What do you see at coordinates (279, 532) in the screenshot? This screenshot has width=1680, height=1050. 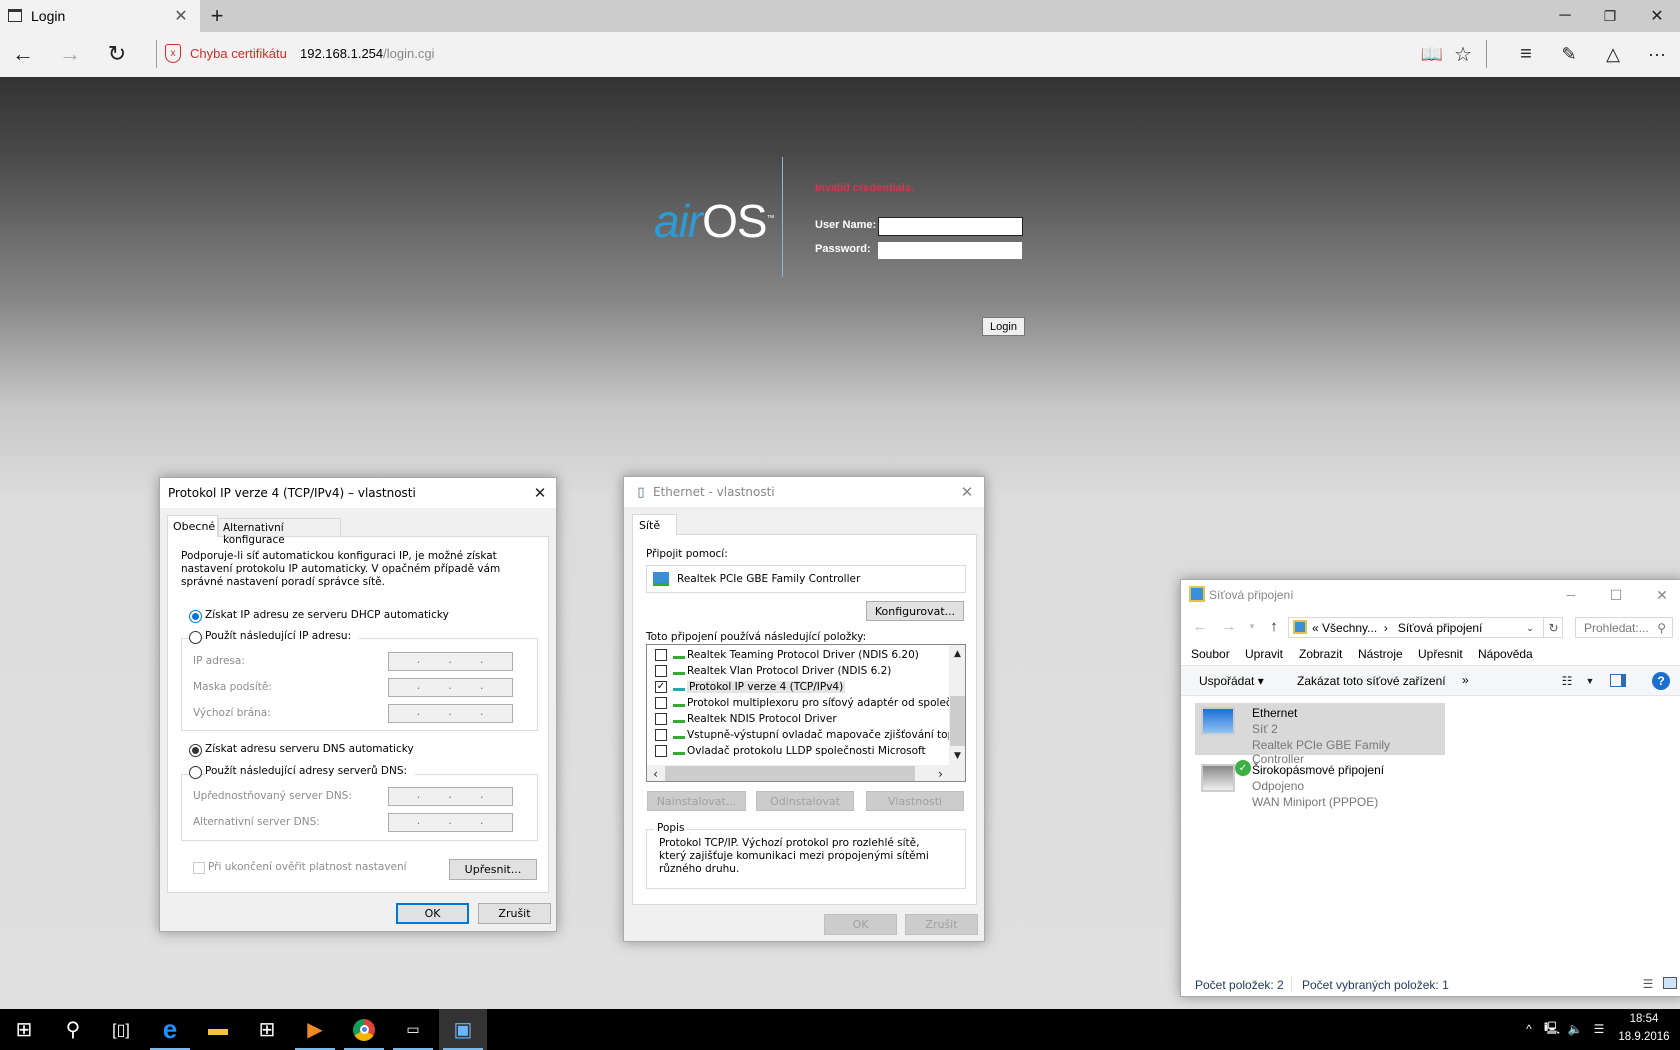 I see `tab-alternate: Alternativní konfigurace` at bounding box center [279, 532].